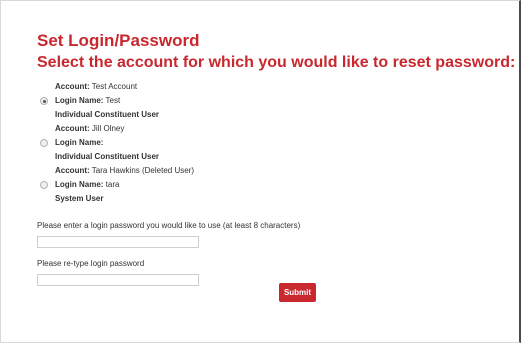 This screenshot has height=345, width=523. I want to click on login-option-jill-olney: Login Name:, so click(277, 143).